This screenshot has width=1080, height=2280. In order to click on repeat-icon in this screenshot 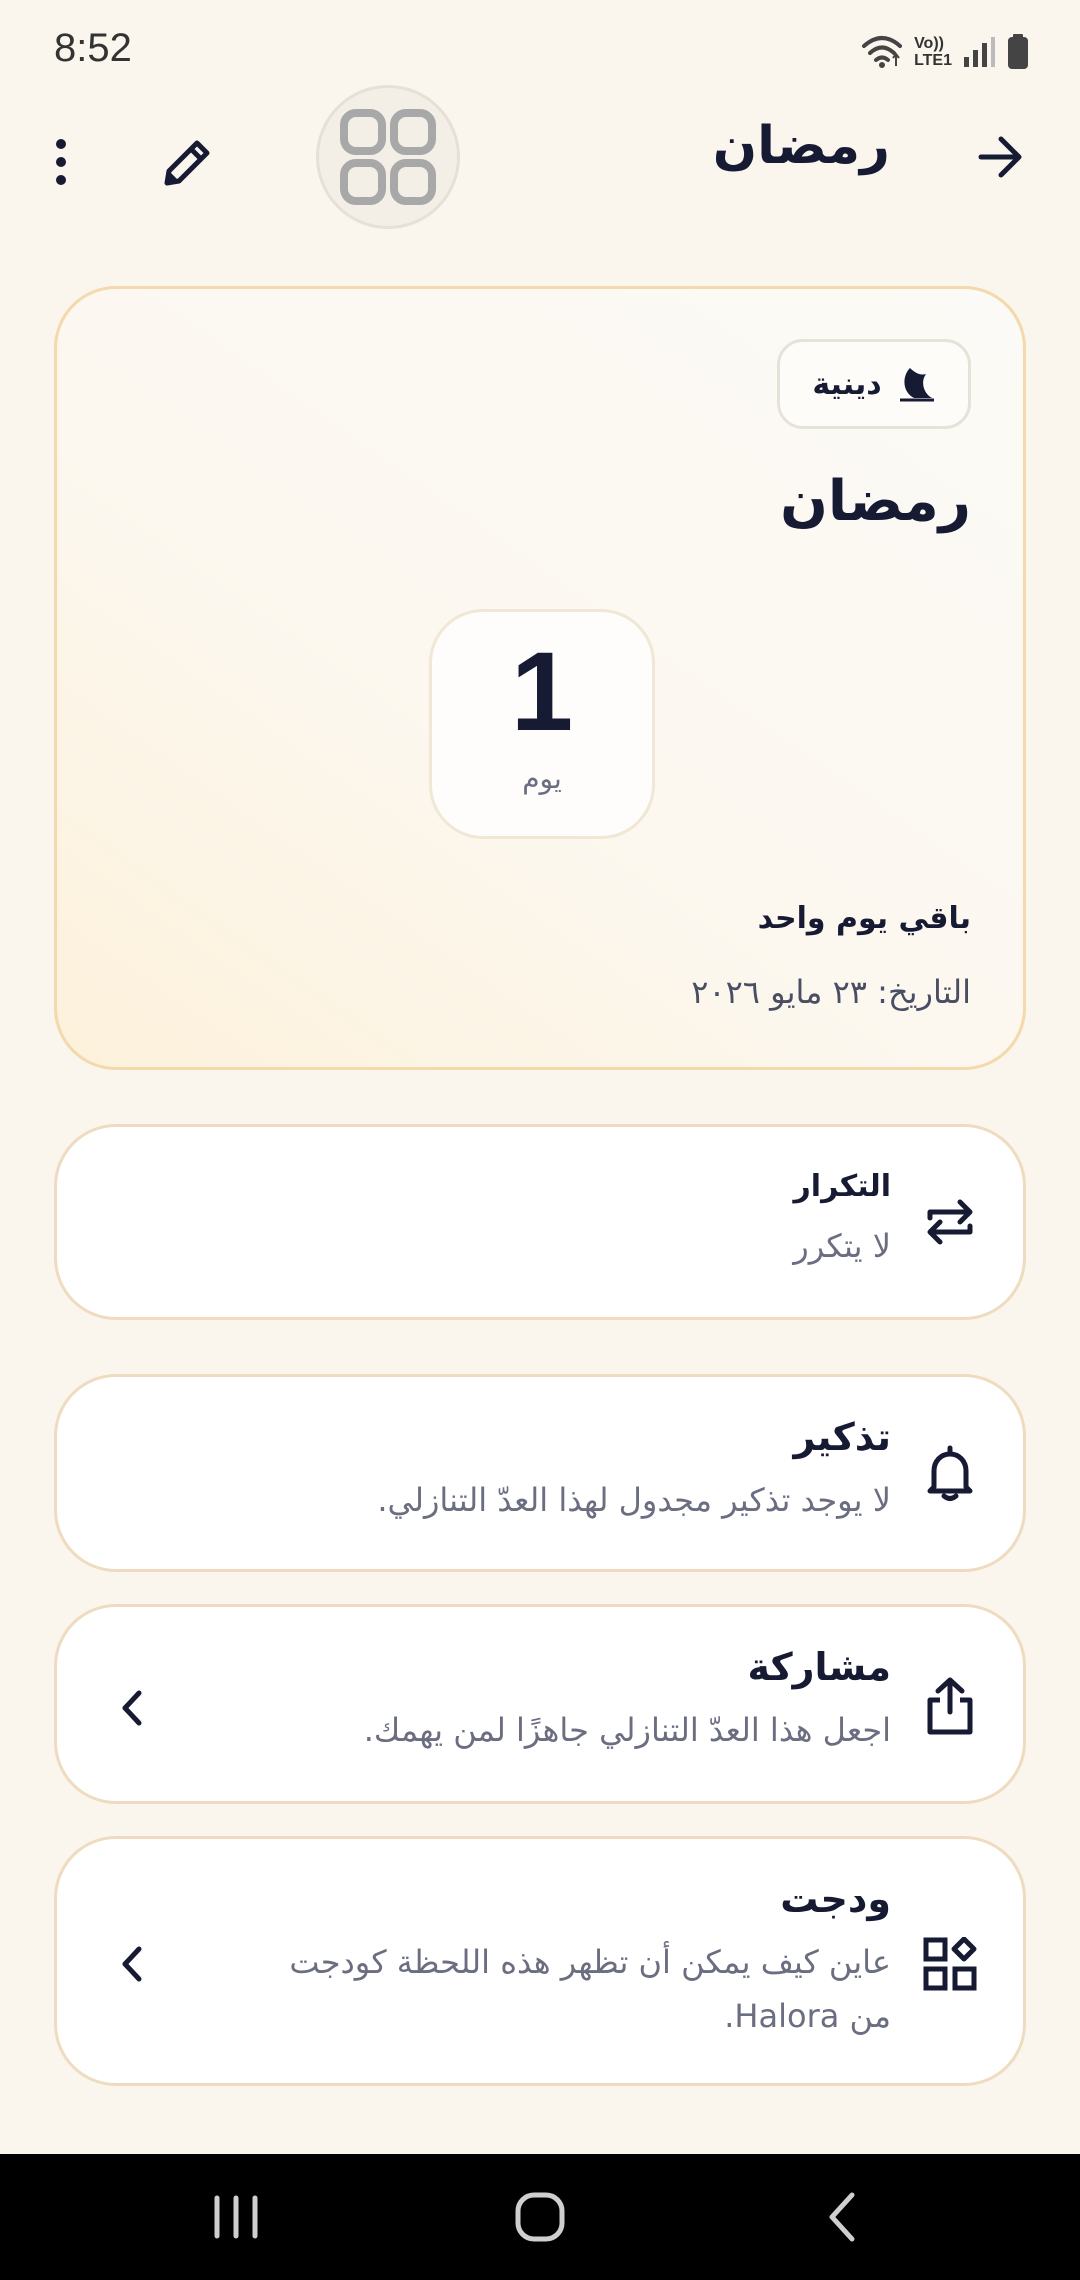, I will do `click(950, 1222)`.